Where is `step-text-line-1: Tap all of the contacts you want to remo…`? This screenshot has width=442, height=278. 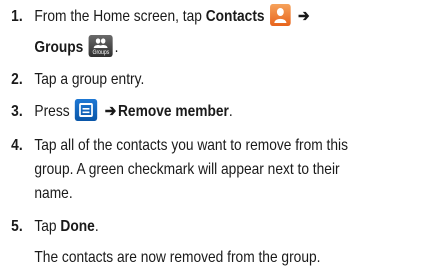 step-text-line-1: Tap all of the contacts you want to remo… is located at coordinates (191, 145).